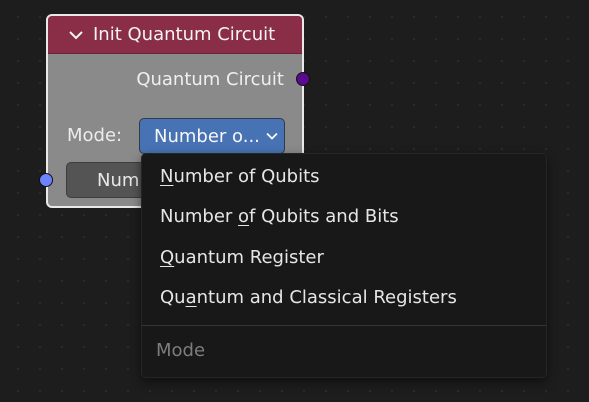 The width and height of the screenshot is (589, 402). Describe the element at coordinates (344, 325) in the screenshot. I see `menu-separator` at that location.